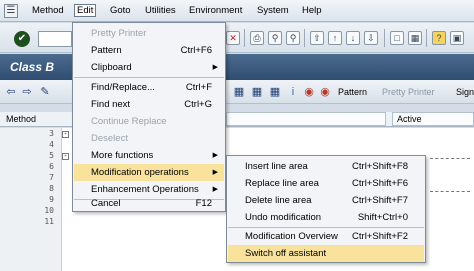 This screenshot has height=271, width=474. I want to click on back-icon: ⇦, so click(11, 92).